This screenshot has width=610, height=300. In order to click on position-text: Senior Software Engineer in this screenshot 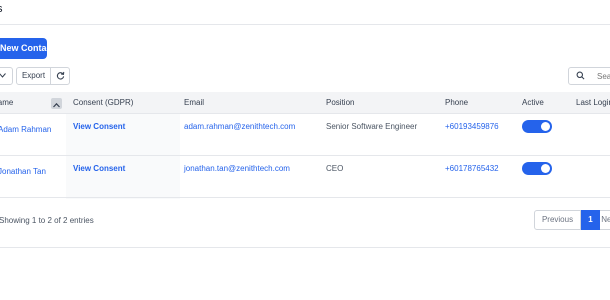, I will do `click(372, 126)`.